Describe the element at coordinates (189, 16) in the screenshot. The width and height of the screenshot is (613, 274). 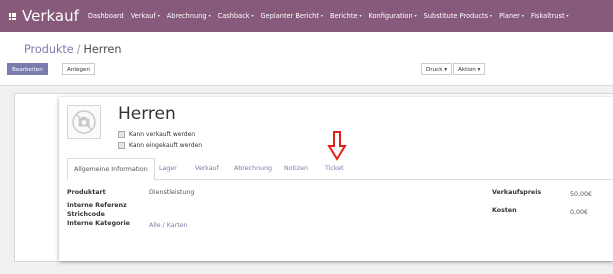
I see `menu-abrechnung: Abrechnung ▾` at that location.